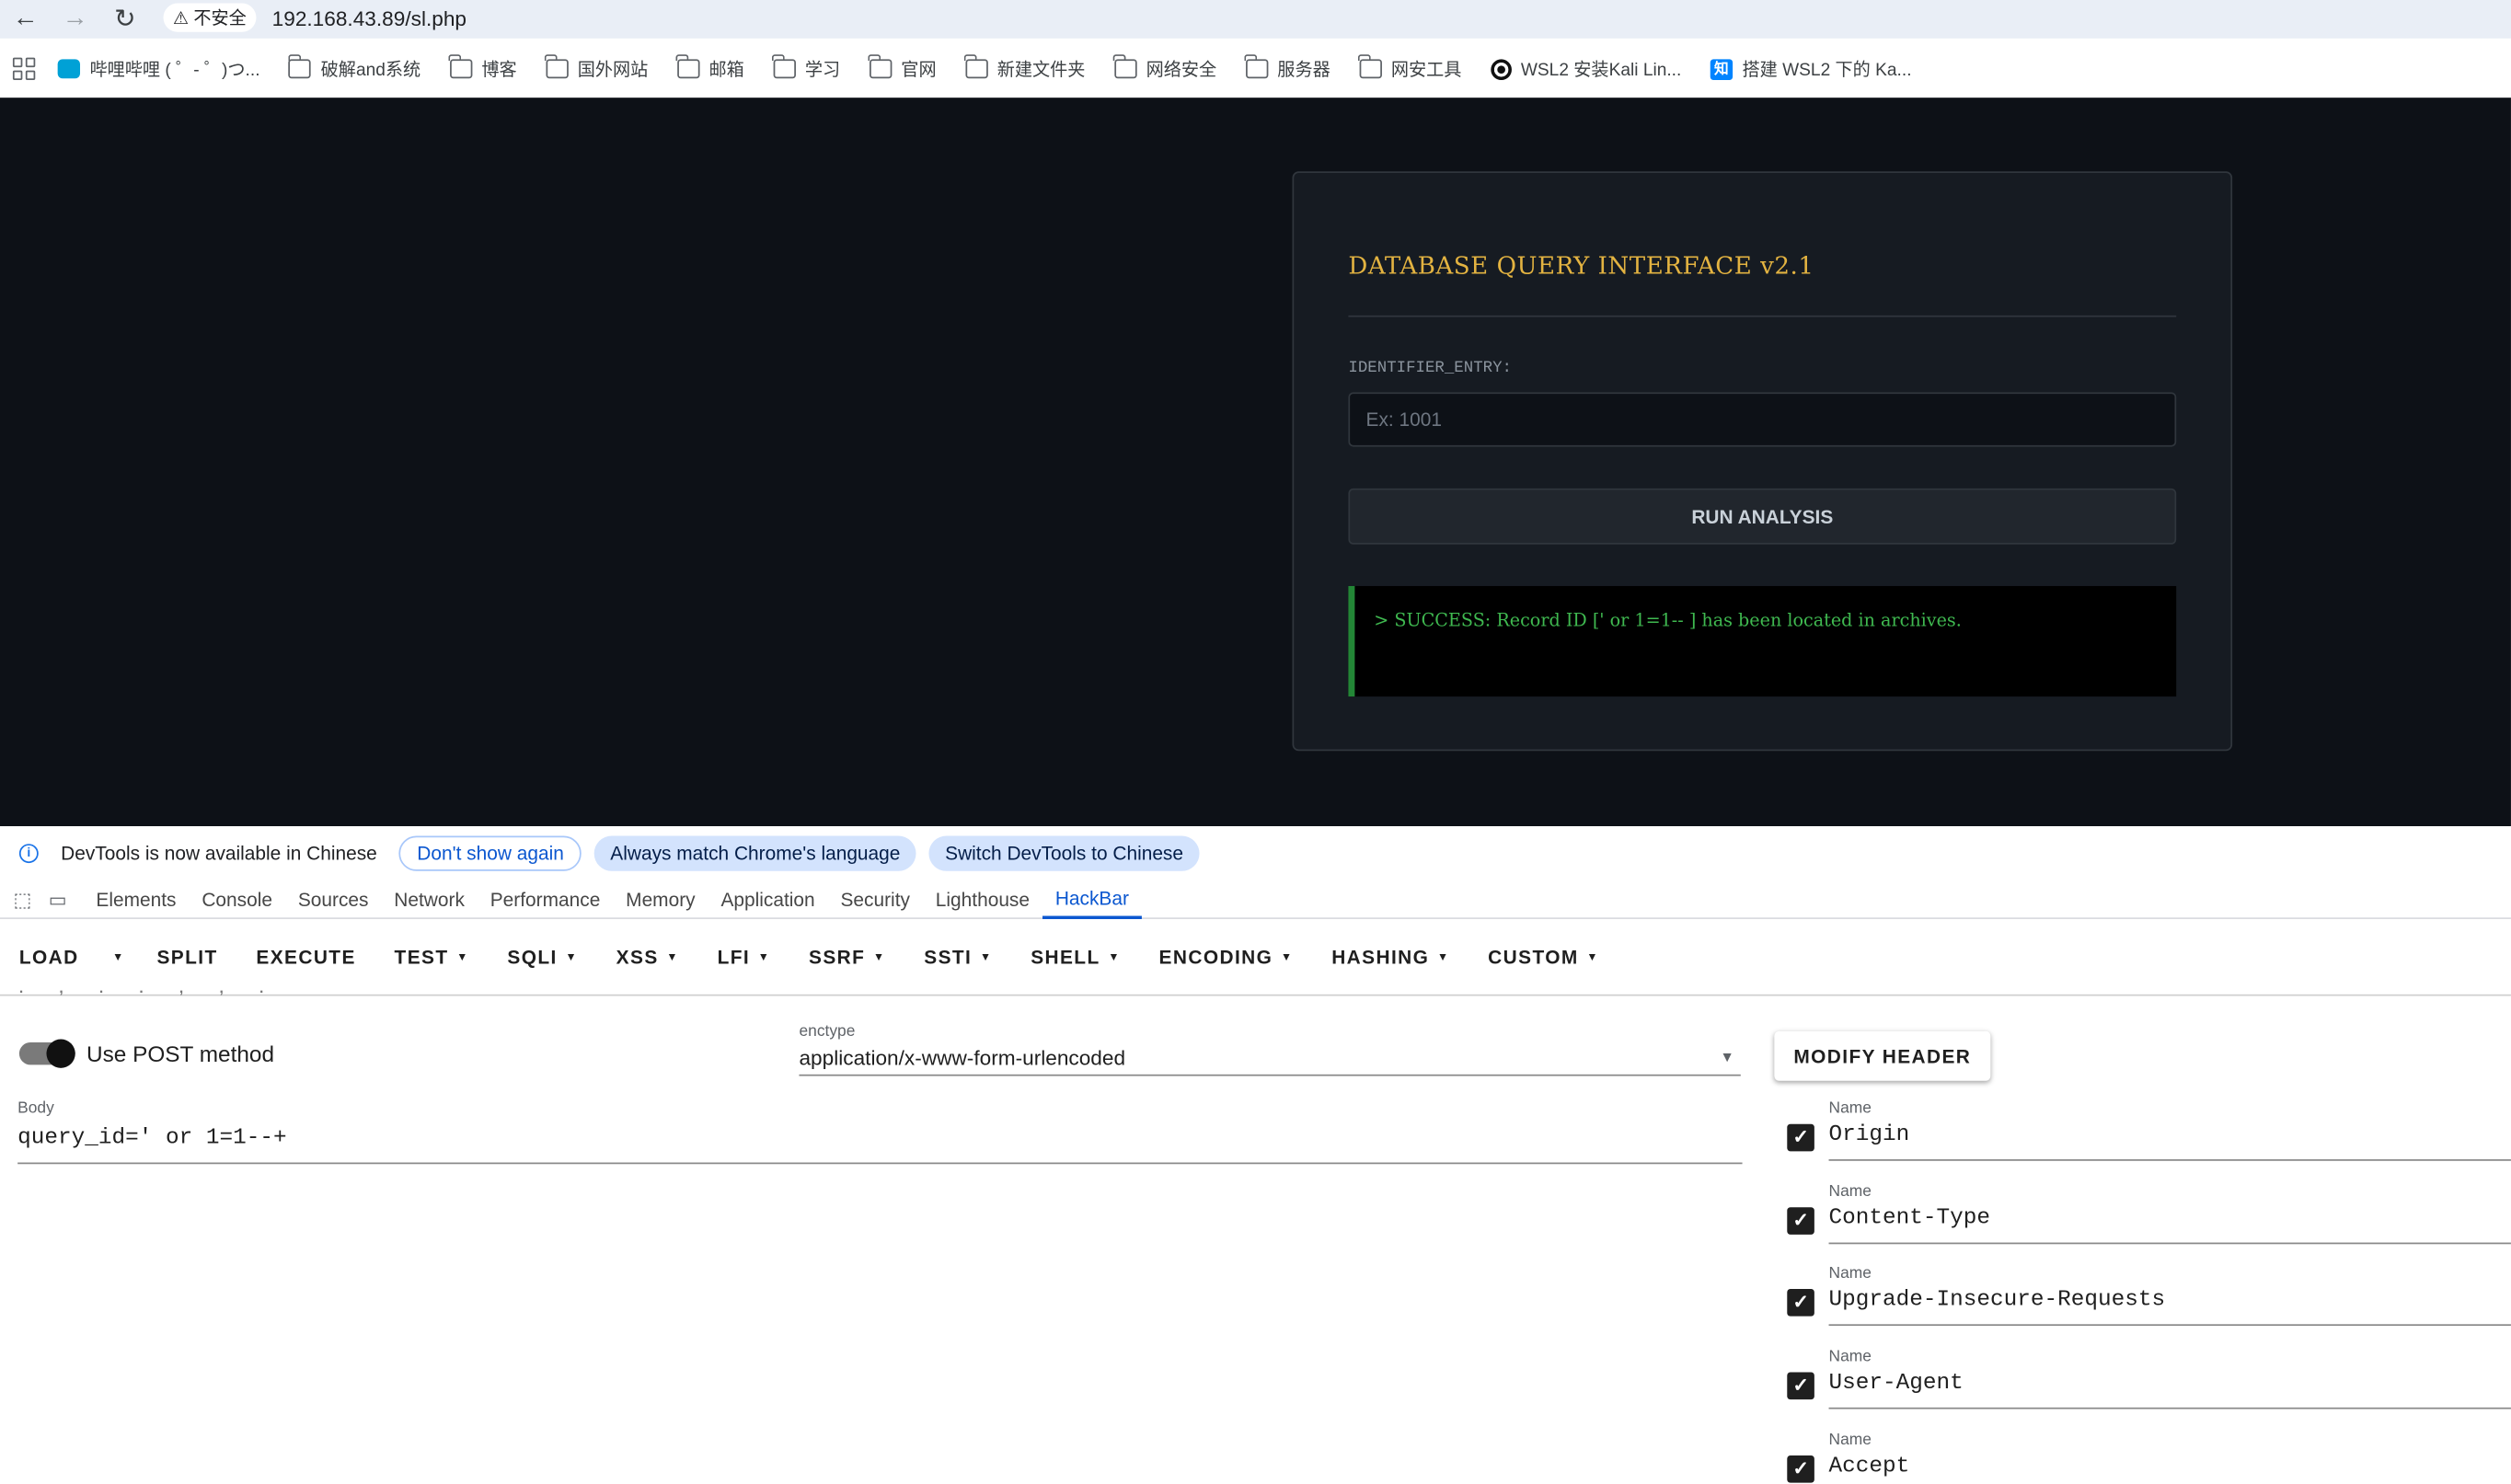  I want to click on bookmark-label: 网络安全, so click(1181, 71).